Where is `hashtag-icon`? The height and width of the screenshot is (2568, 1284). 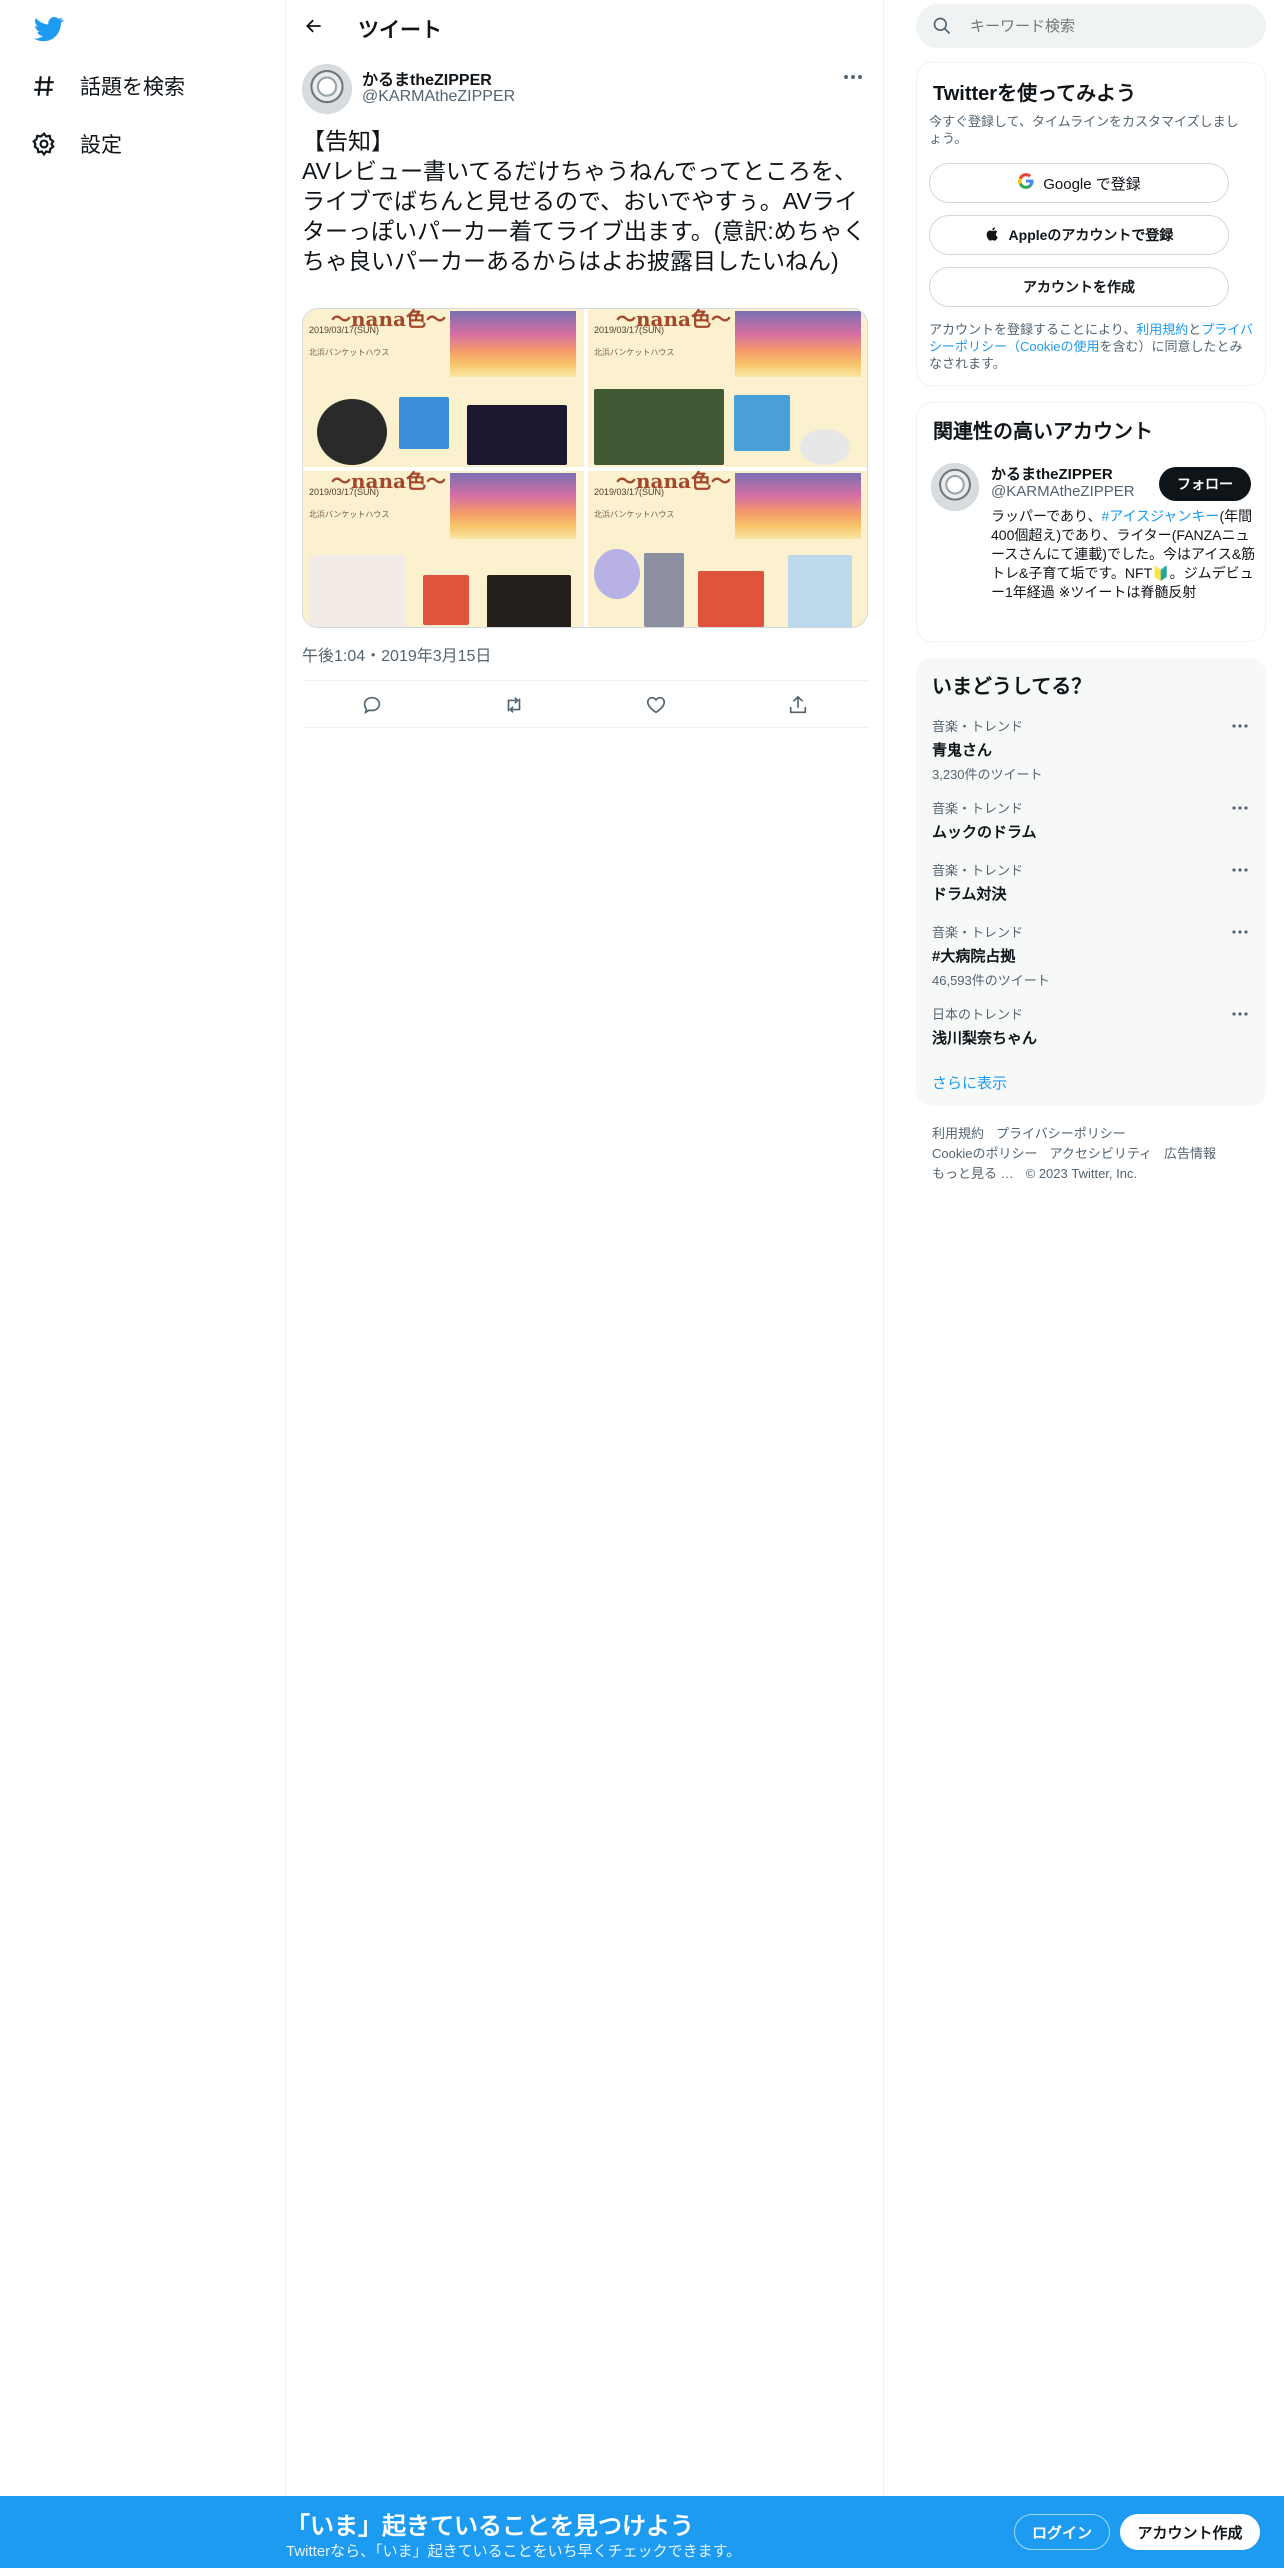
hashtag-icon is located at coordinates (44, 86).